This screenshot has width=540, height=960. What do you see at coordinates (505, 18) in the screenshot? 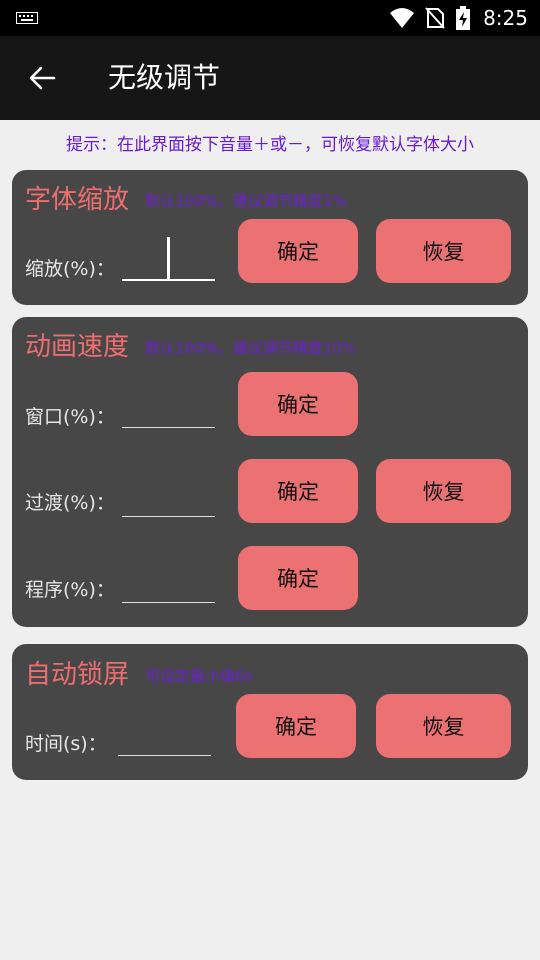
I see `clock: 8:25` at bounding box center [505, 18].